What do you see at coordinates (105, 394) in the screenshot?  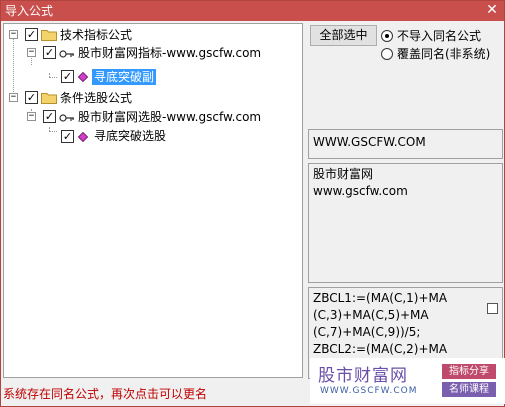 I see `status-message: 系统存在同名公式，再次点击可以更名` at bounding box center [105, 394].